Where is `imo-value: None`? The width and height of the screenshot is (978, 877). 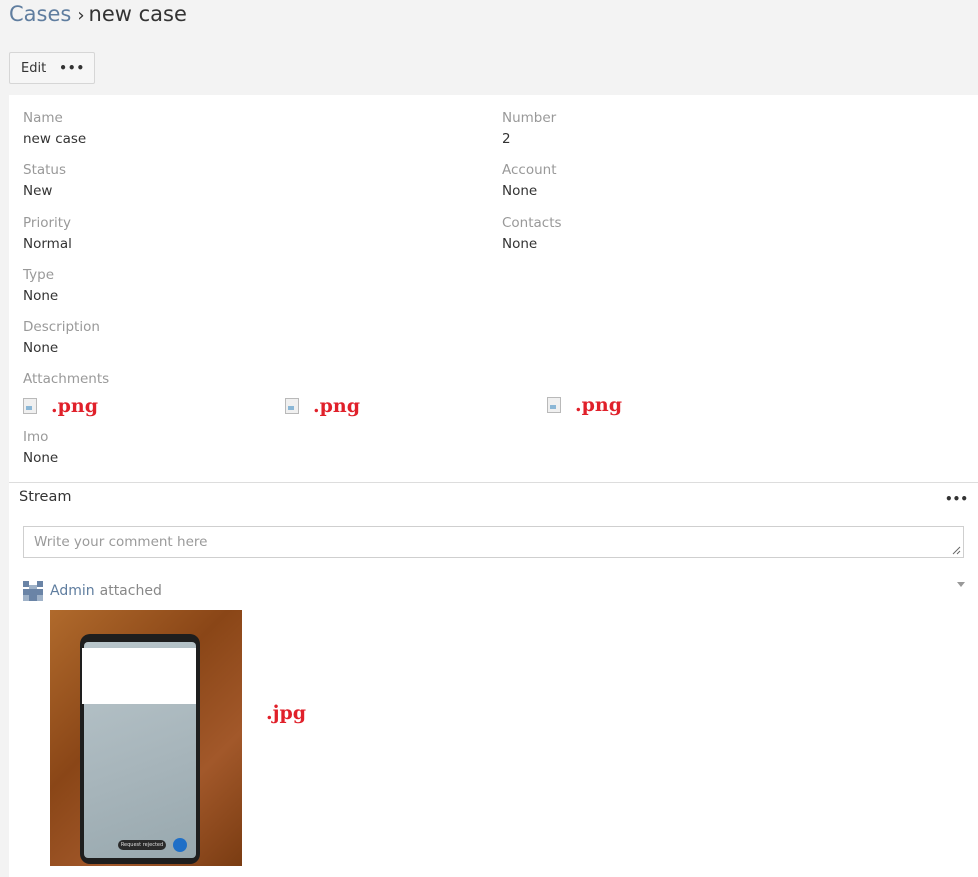 imo-value: None is located at coordinates (41, 458).